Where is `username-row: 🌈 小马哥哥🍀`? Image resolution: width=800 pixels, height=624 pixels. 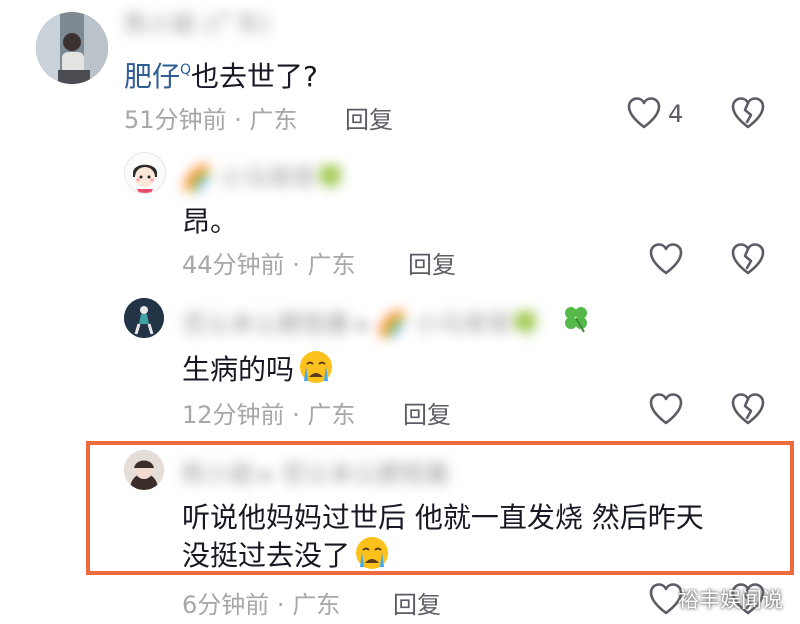 username-row: 🌈 小马哥哥🍀 is located at coordinates (263, 175).